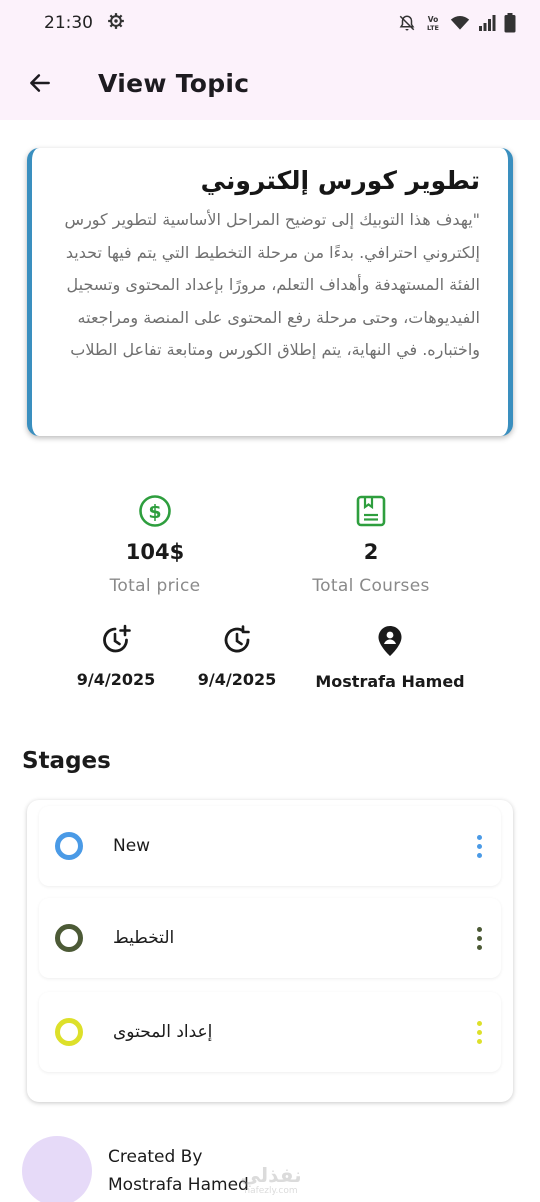  I want to click on dollar-circle-icon: $, so click(155, 511).